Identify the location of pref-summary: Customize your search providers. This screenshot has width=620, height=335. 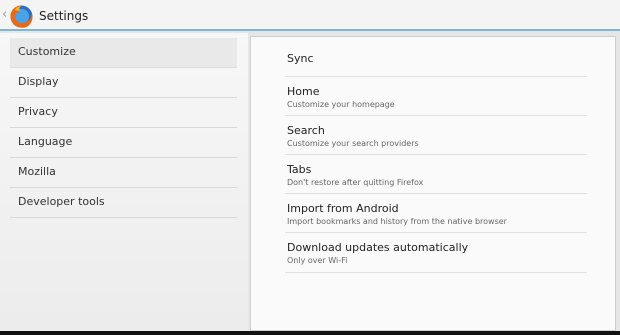
(353, 143).